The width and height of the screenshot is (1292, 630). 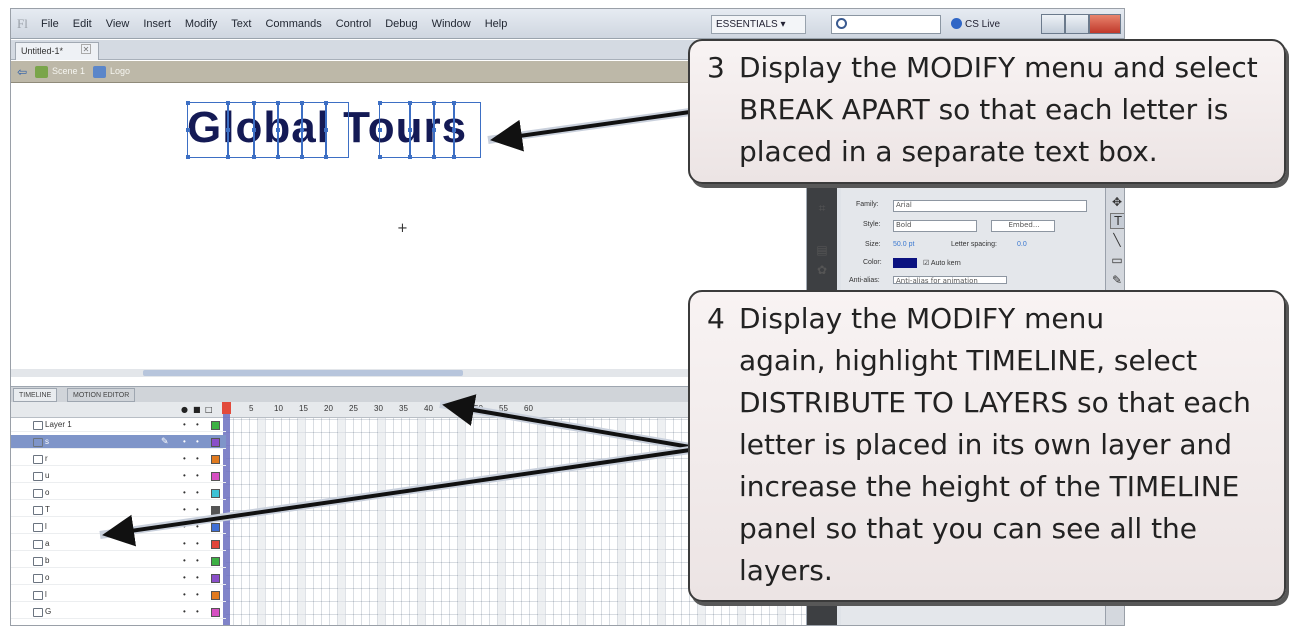 I want to click on instruction-line: Display the MODIFY menu and select, so click(x=998, y=67).